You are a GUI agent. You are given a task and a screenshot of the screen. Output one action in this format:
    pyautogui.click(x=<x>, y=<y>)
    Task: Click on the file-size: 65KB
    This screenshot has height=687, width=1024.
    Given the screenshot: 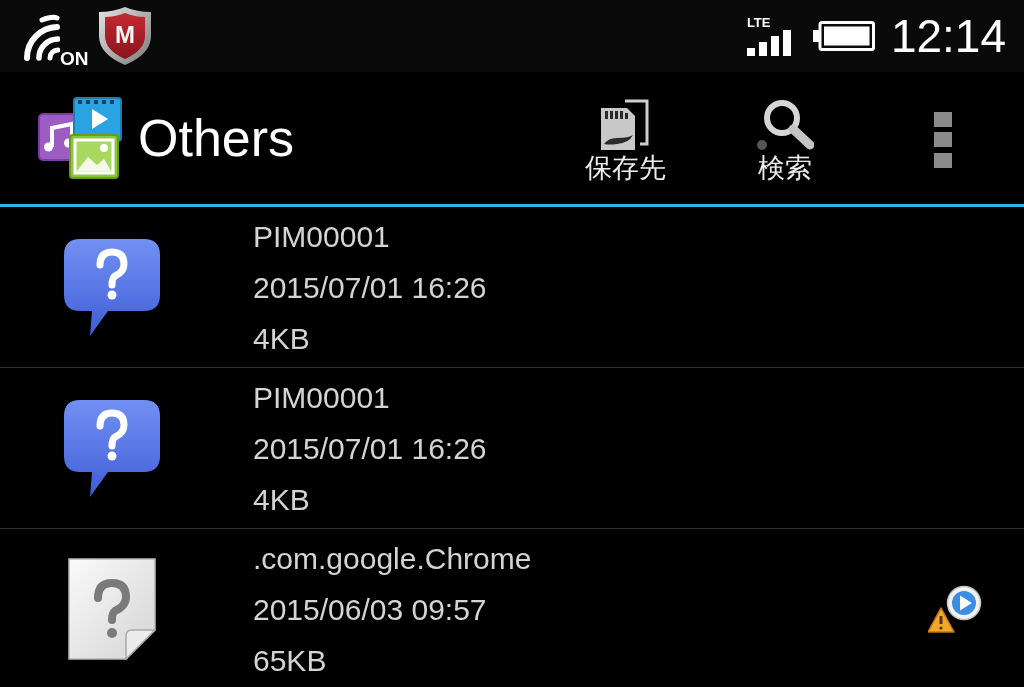 What is the action you would take?
    pyautogui.click(x=290, y=660)
    